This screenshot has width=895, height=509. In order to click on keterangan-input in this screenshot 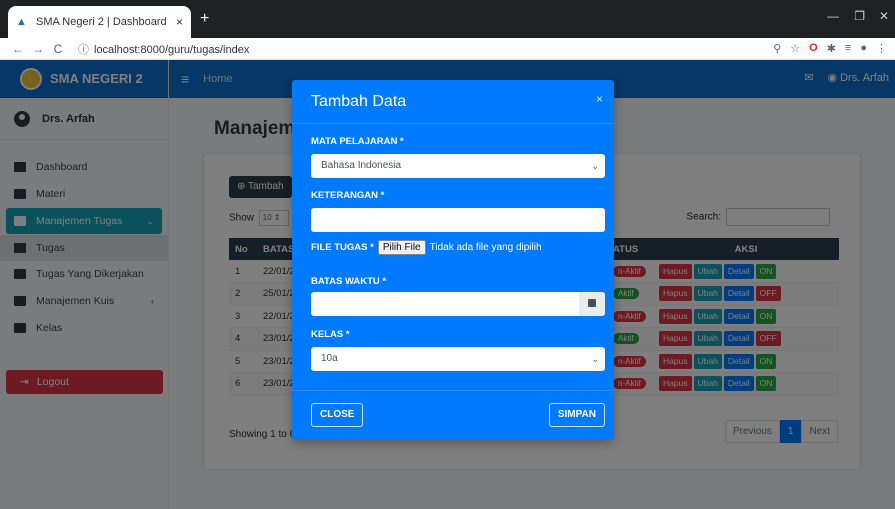, I will do `click(458, 220)`.